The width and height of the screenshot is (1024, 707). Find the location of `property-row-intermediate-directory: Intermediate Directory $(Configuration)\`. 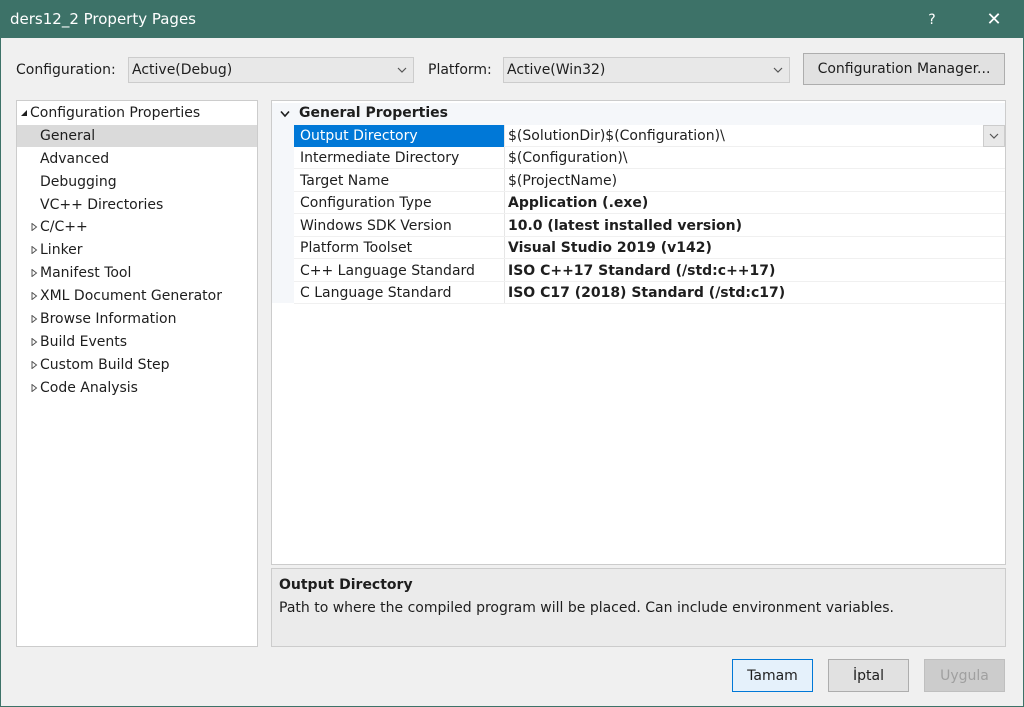

property-row-intermediate-directory: Intermediate Directory $(Configuration)\ is located at coordinates (649, 158).